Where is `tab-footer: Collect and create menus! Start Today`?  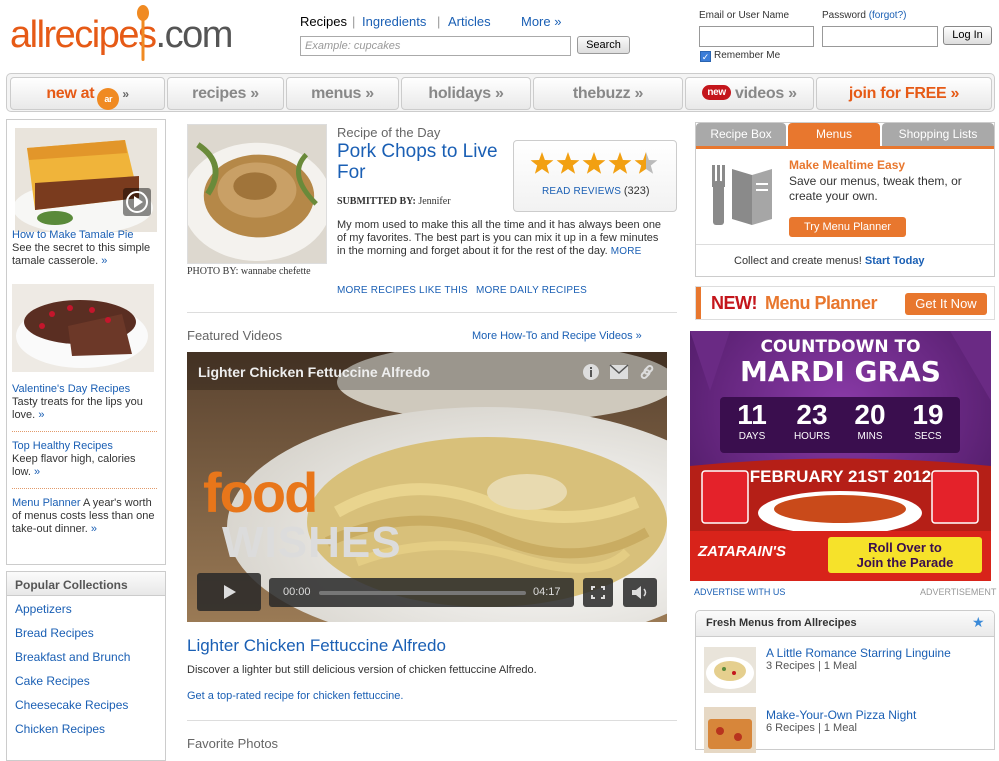
tab-footer: Collect and create menus! Start Today is located at coordinates (829, 261).